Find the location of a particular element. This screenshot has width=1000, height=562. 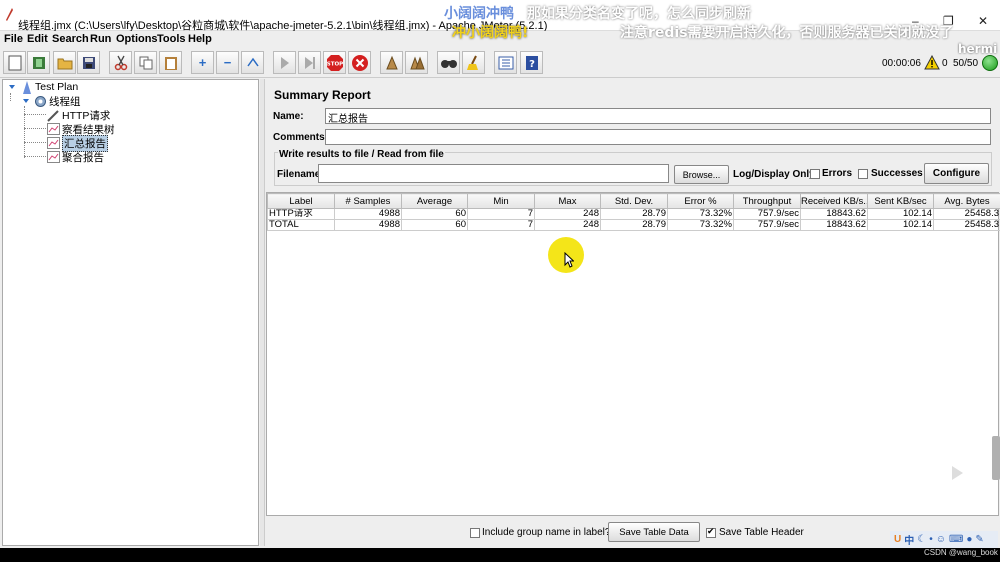

keyboard-icon: ⌨ is located at coordinates (956, 539).